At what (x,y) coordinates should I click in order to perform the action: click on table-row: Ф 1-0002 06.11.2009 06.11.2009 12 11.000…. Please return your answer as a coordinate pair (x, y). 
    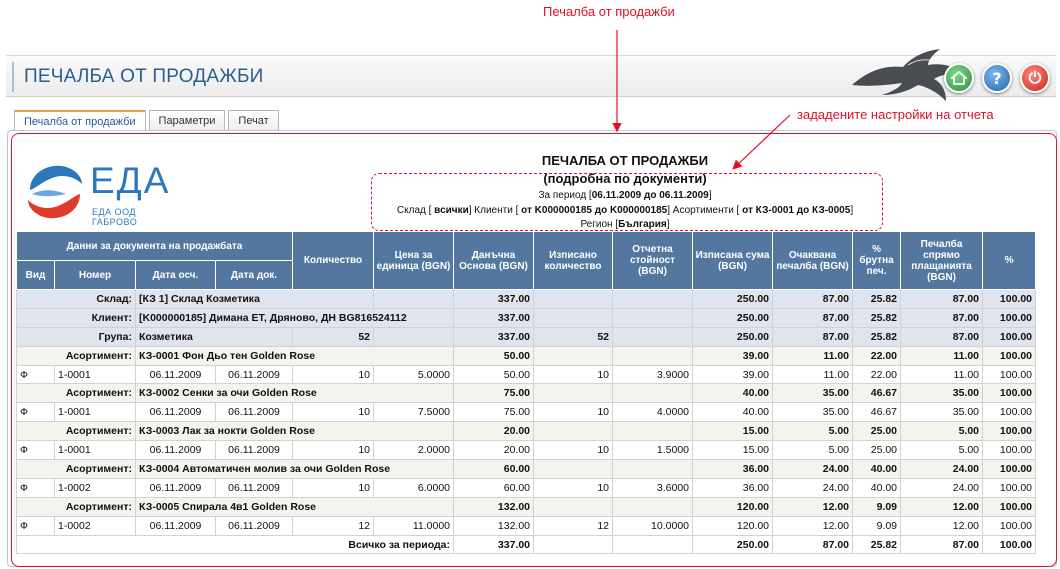
    Looking at the image, I should click on (526, 525).